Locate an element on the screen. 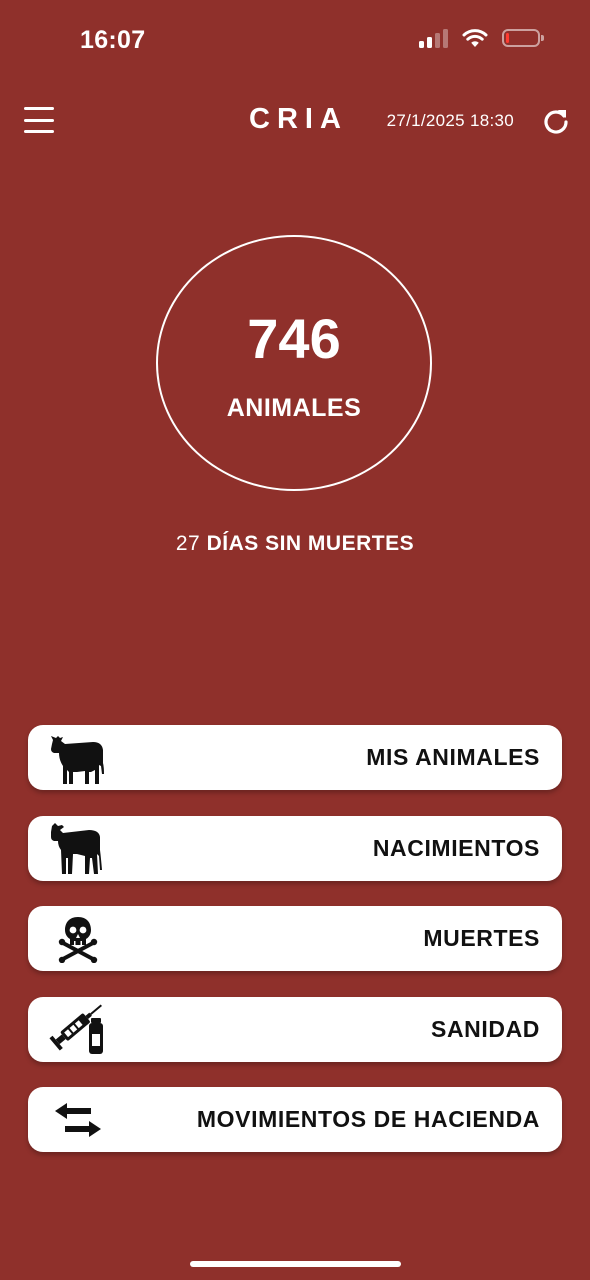  menu-item-movimientos-de-hacienda: MOVIMIENTOS DE HACIENDA is located at coordinates (295, 1119).